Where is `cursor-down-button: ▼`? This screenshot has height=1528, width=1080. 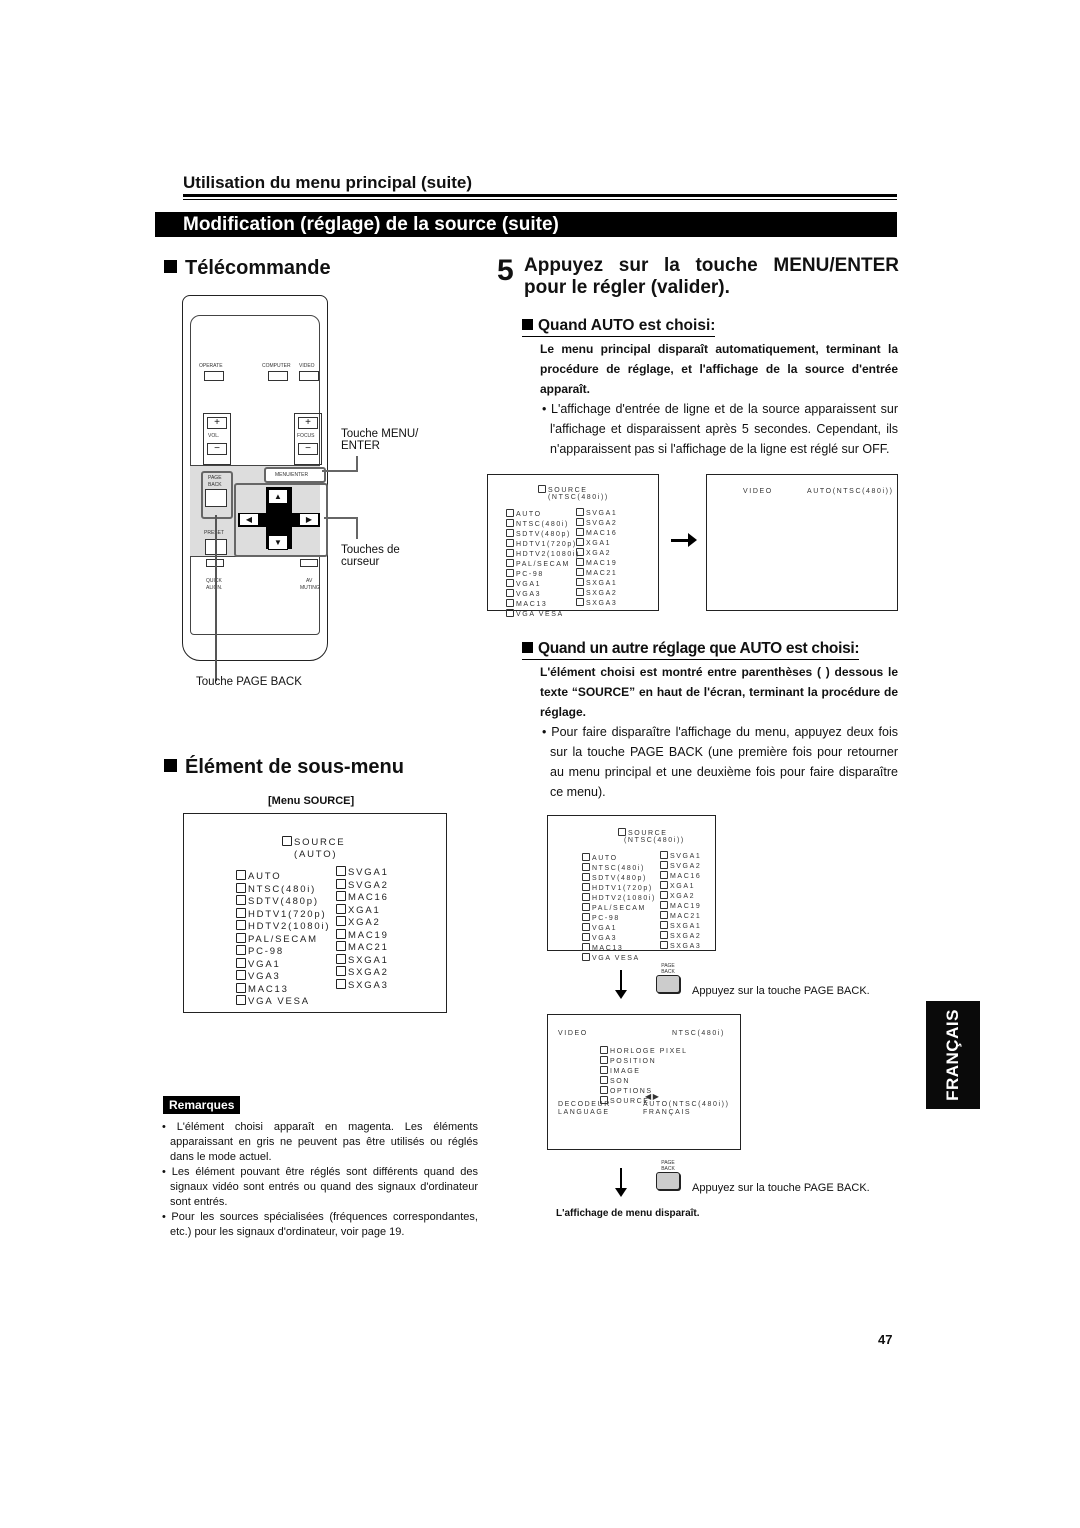 cursor-down-button: ▼ is located at coordinates (278, 542).